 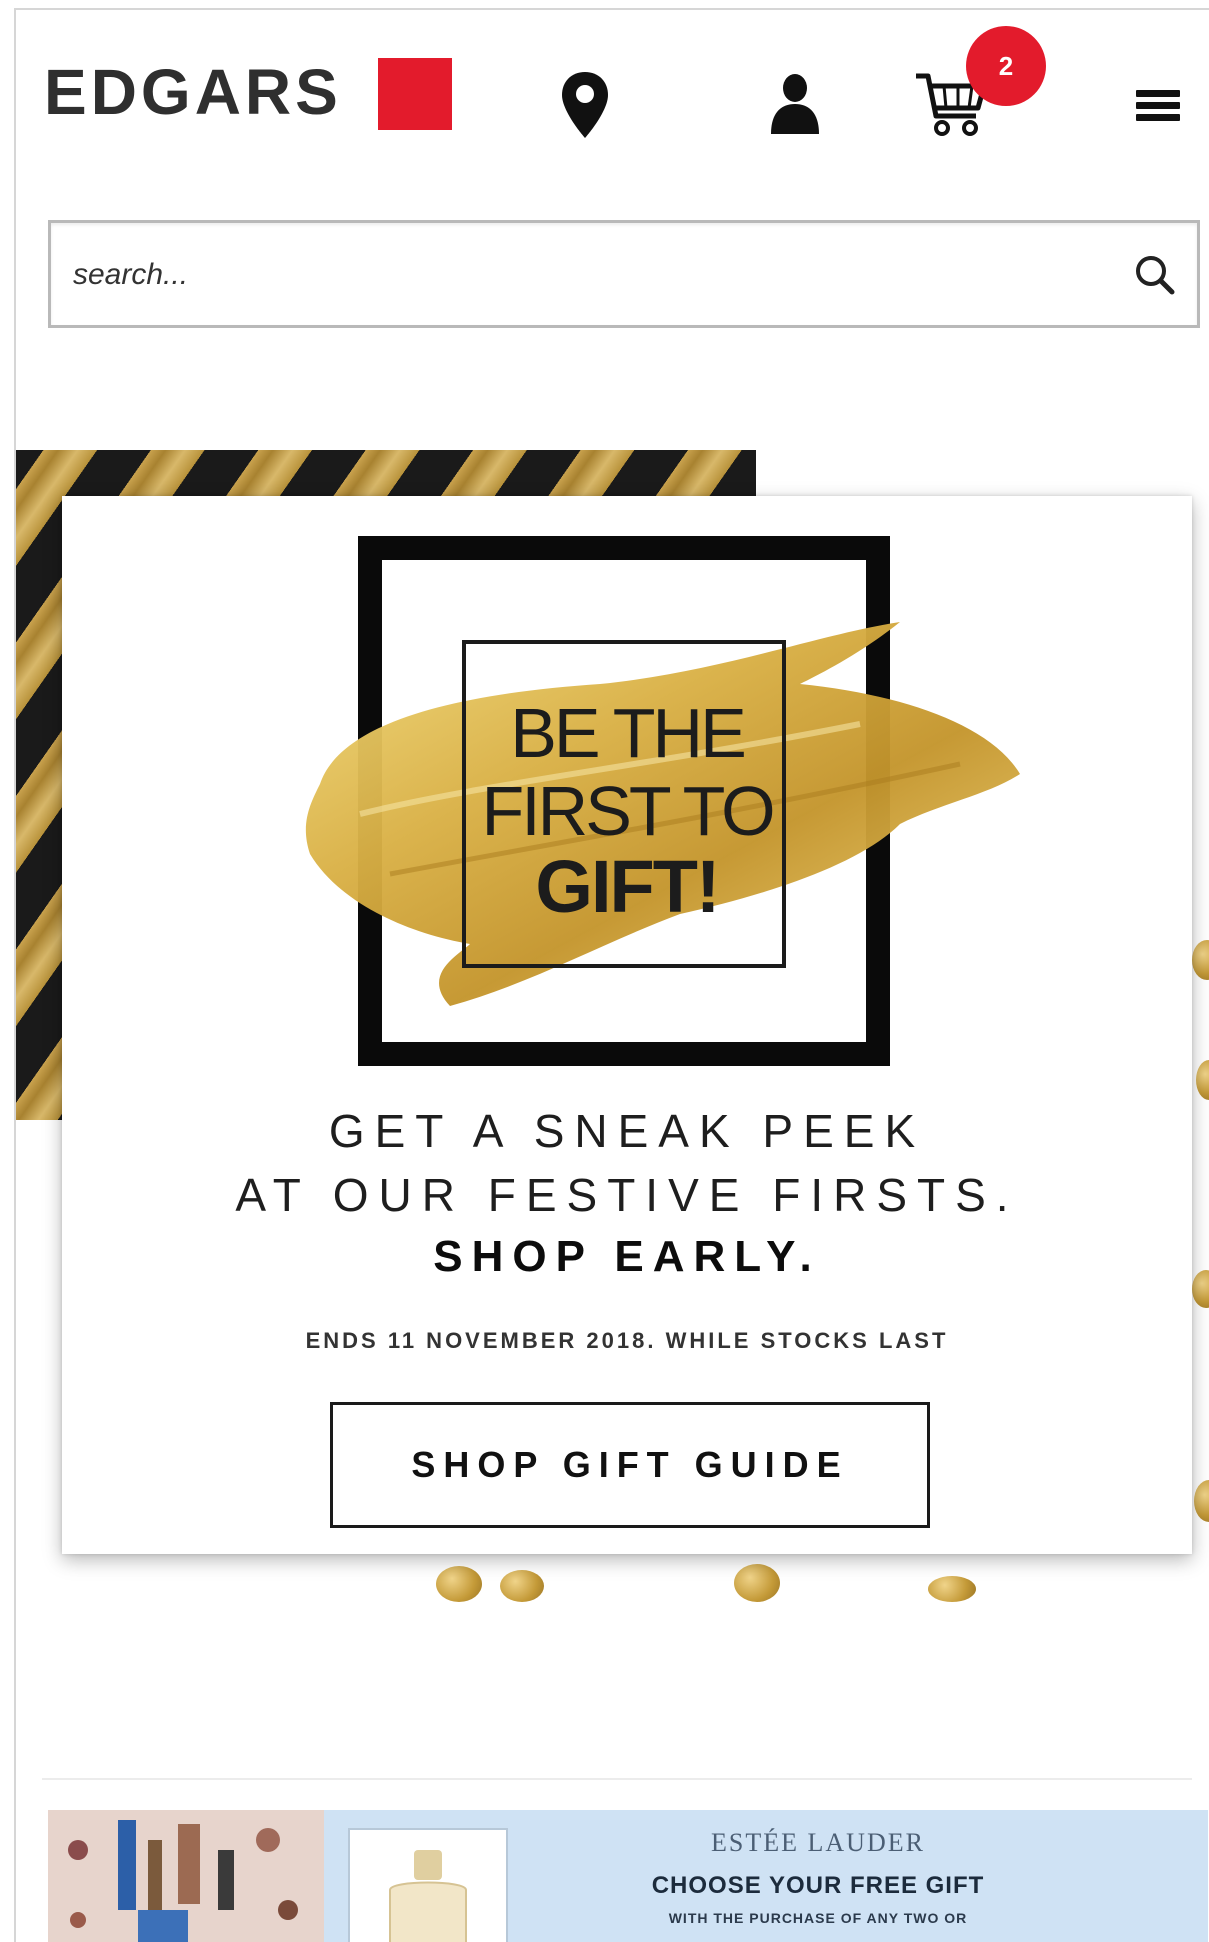 What do you see at coordinates (183, 1881) in the screenshot?
I see `product-flatlay-graphic` at bounding box center [183, 1881].